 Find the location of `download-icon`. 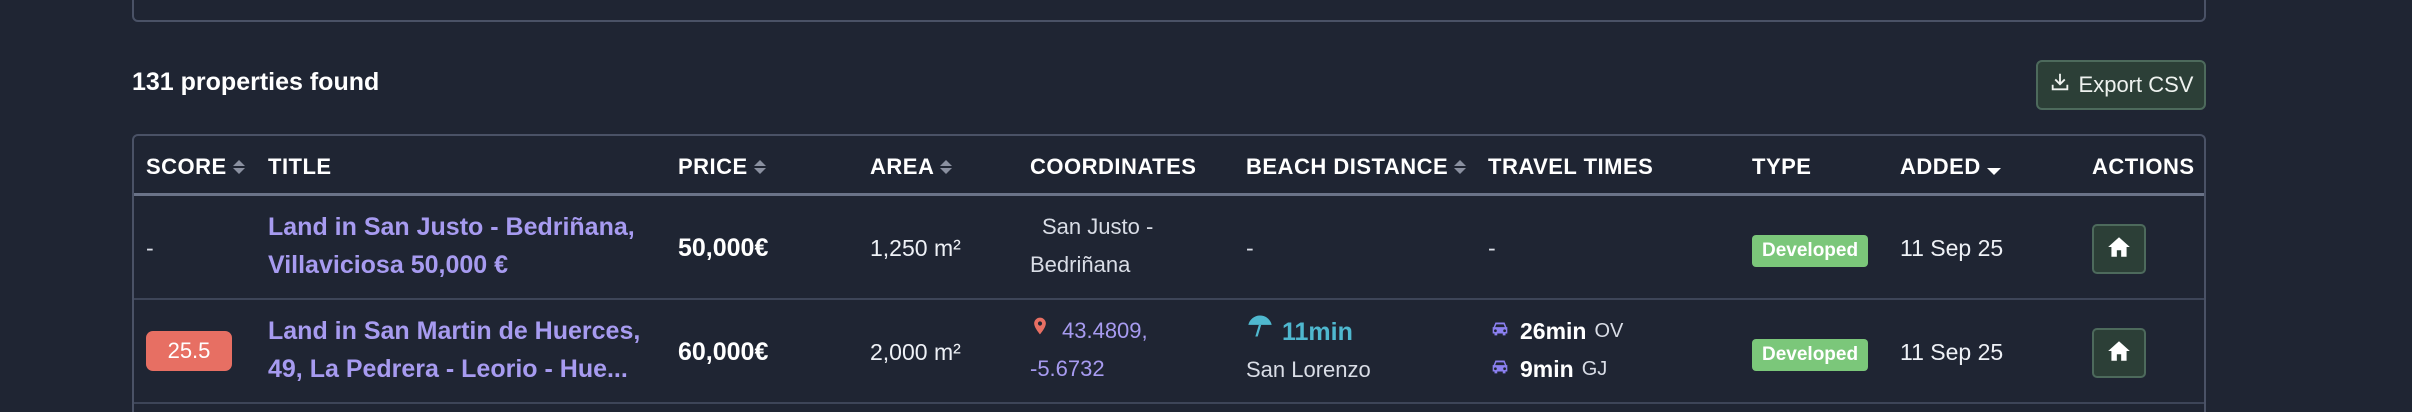

download-icon is located at coordinates (2060, 85).